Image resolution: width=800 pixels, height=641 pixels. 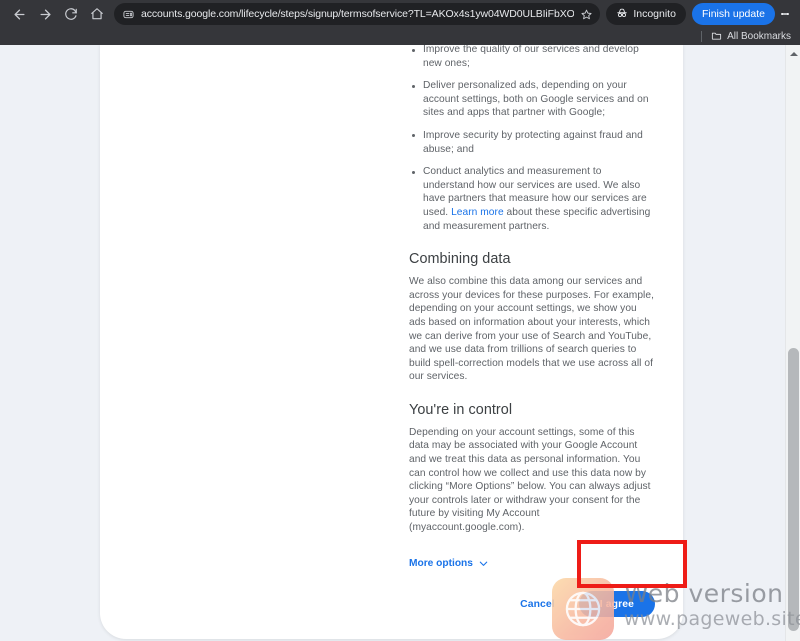 I want to click on bookmarks-divider, so click(x=702, y=36).